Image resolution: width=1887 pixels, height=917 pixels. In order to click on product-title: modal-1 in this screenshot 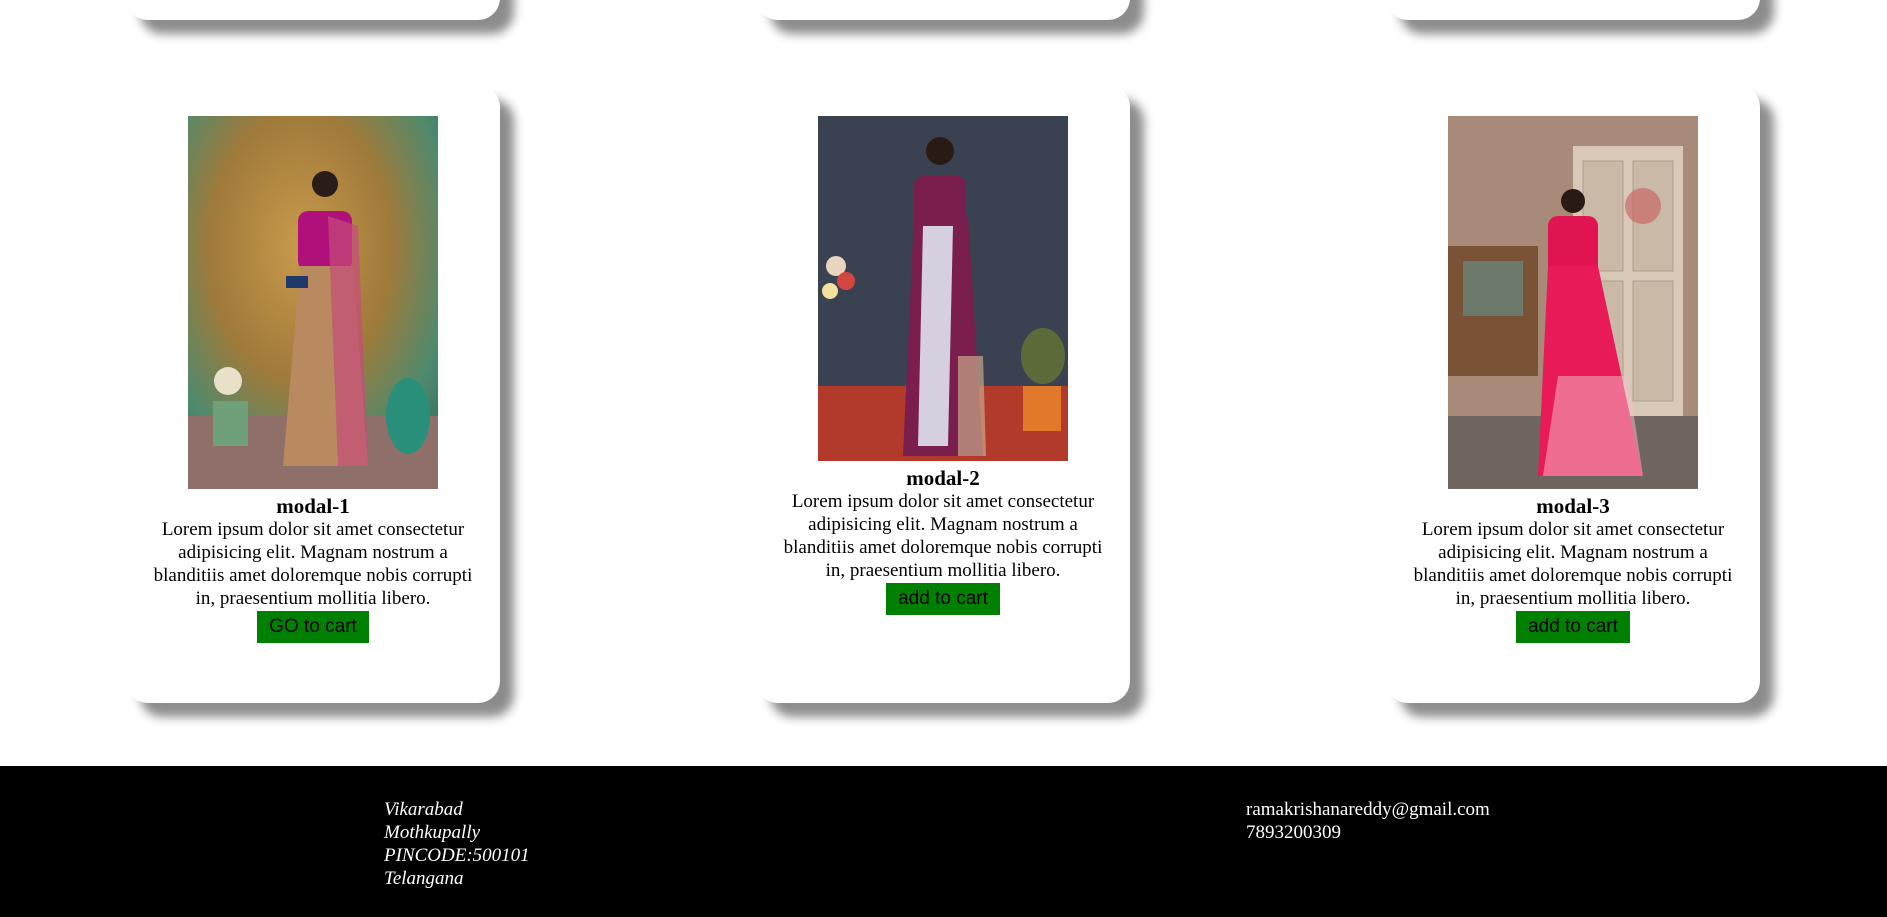, I will do `click(313, 506)`.